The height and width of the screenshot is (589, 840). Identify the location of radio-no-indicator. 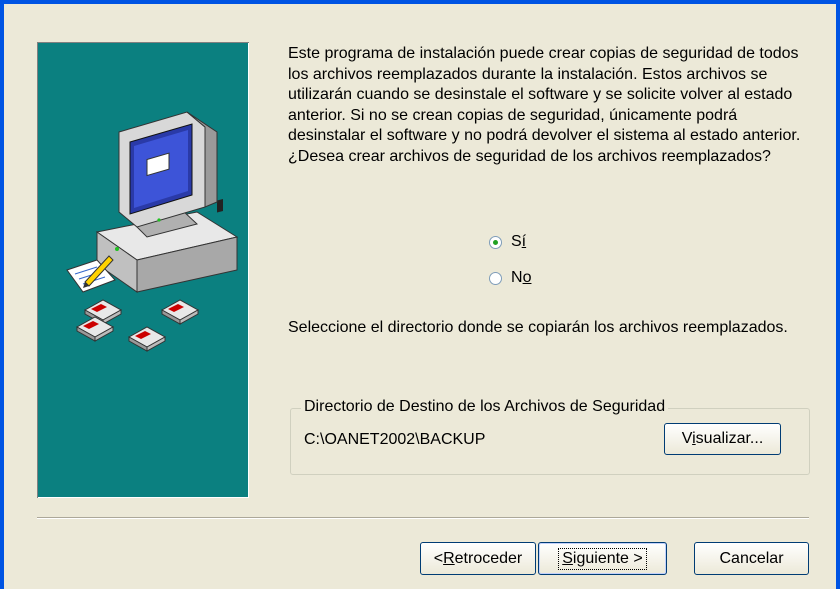
(495, 278).